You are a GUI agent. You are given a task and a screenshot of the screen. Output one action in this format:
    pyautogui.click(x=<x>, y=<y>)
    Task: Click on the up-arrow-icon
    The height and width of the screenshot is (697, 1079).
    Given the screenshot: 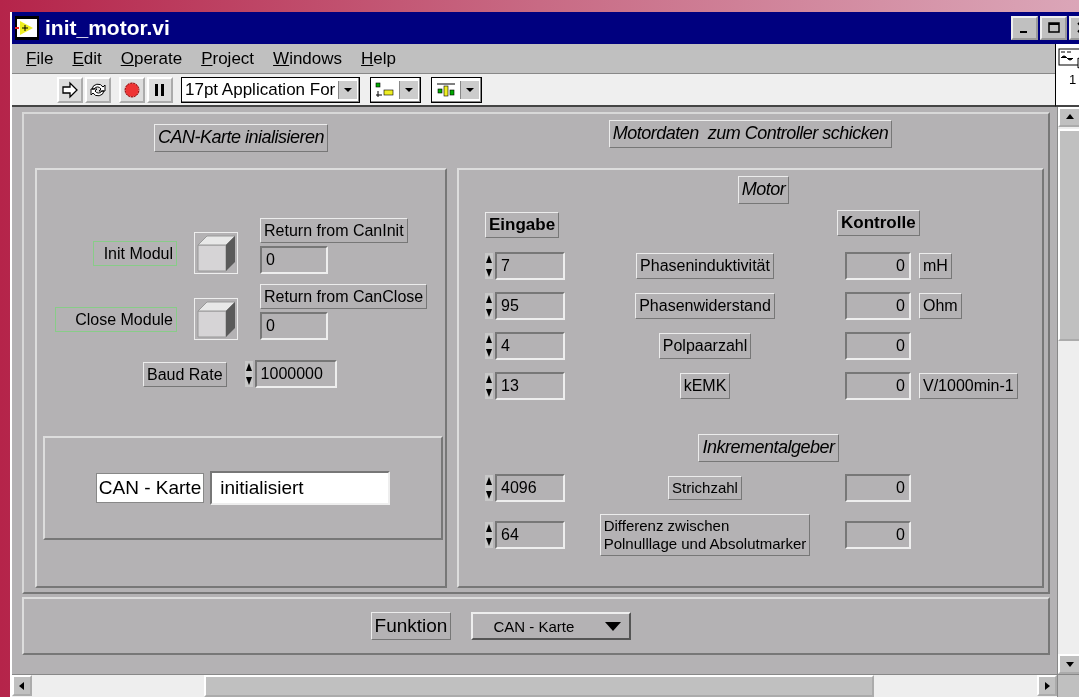 What is the action you would take?
    pyautogui.click(x=1070, y=117)
    